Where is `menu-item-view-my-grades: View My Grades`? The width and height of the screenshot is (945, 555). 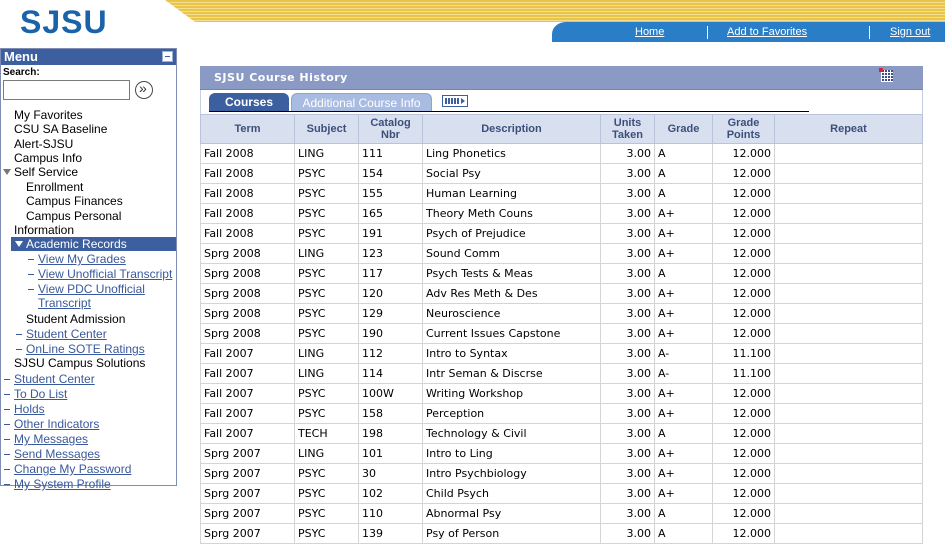
menu-item-view-my-grades: View My Grades is located at coordinates (82, 259).